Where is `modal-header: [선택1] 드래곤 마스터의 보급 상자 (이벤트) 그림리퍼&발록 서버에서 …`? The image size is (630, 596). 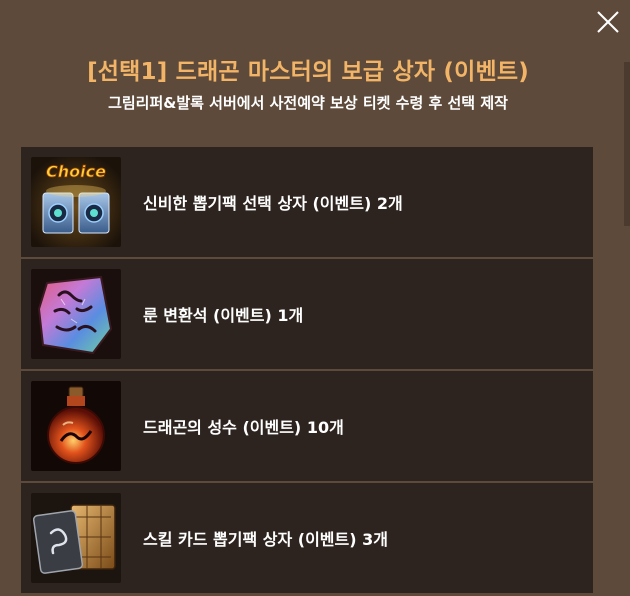
modal-header: [선택1] 드래곤 마스터의 보급 상자 (이벤트) 그림리퍼&발록 서버에서 … is located at coordinates (308, 84).